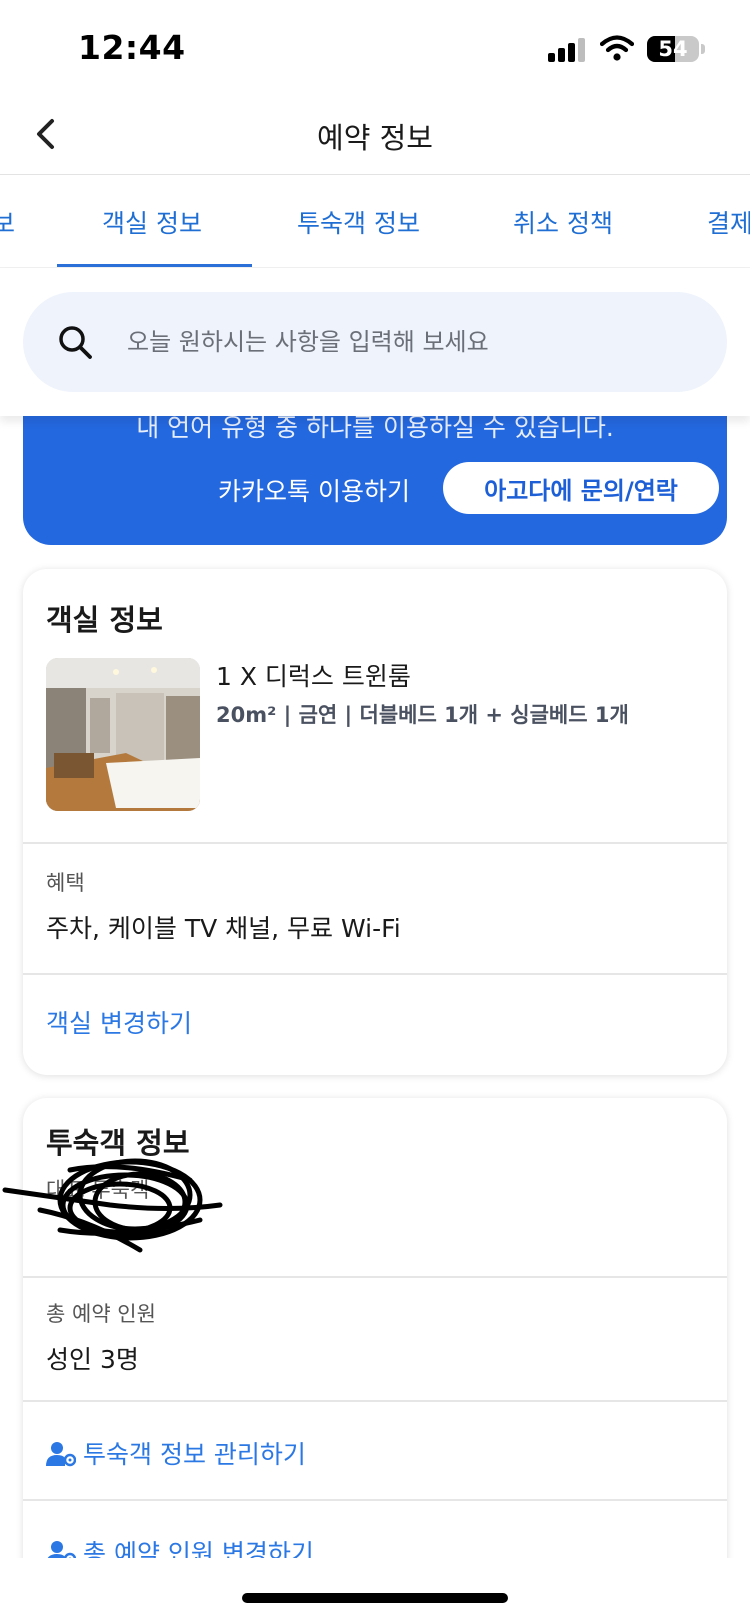  I want to click on search-input, so click(407, 342).